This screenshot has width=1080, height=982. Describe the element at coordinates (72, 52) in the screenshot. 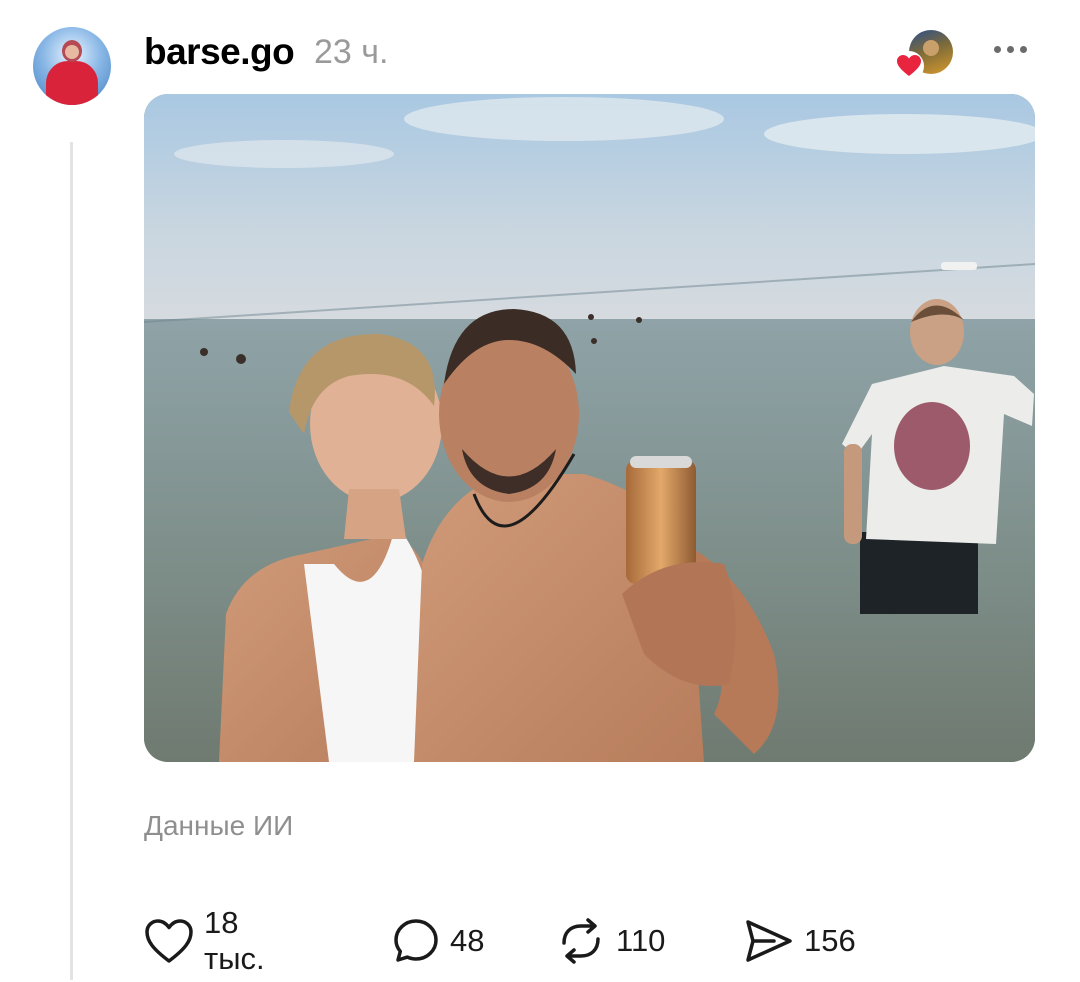

I see `avatar-figure-face` at that location.